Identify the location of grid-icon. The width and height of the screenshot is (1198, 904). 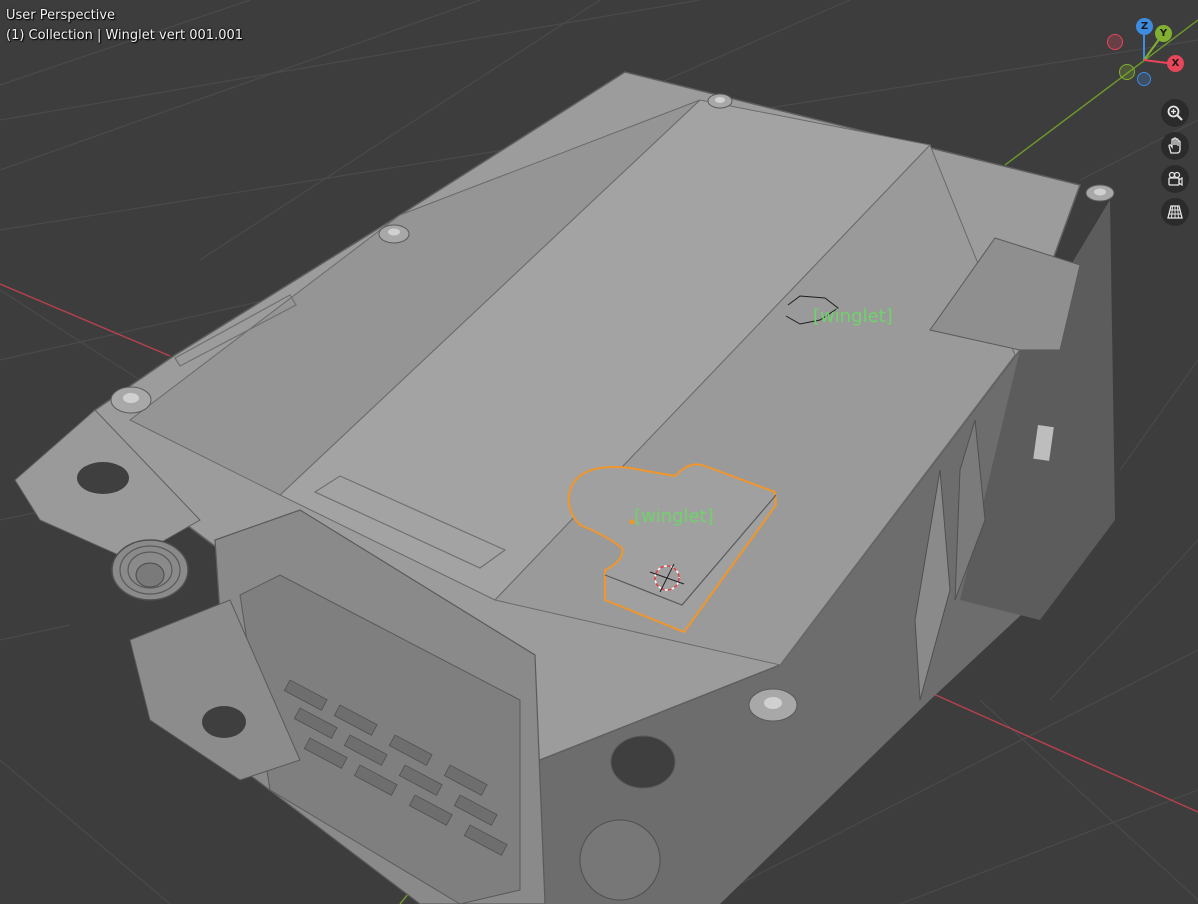
(1175, 212).